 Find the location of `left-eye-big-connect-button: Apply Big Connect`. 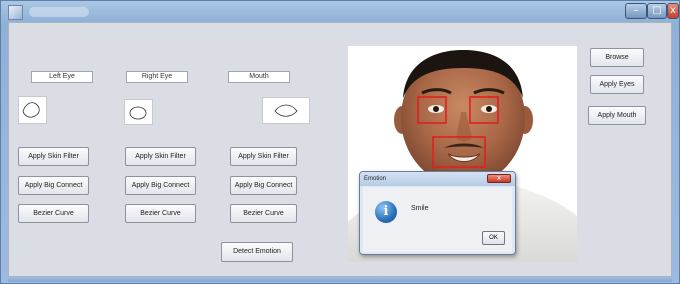

left-eye-big-connect-button: Apply Big Connect is located at coordinates (53, 185).